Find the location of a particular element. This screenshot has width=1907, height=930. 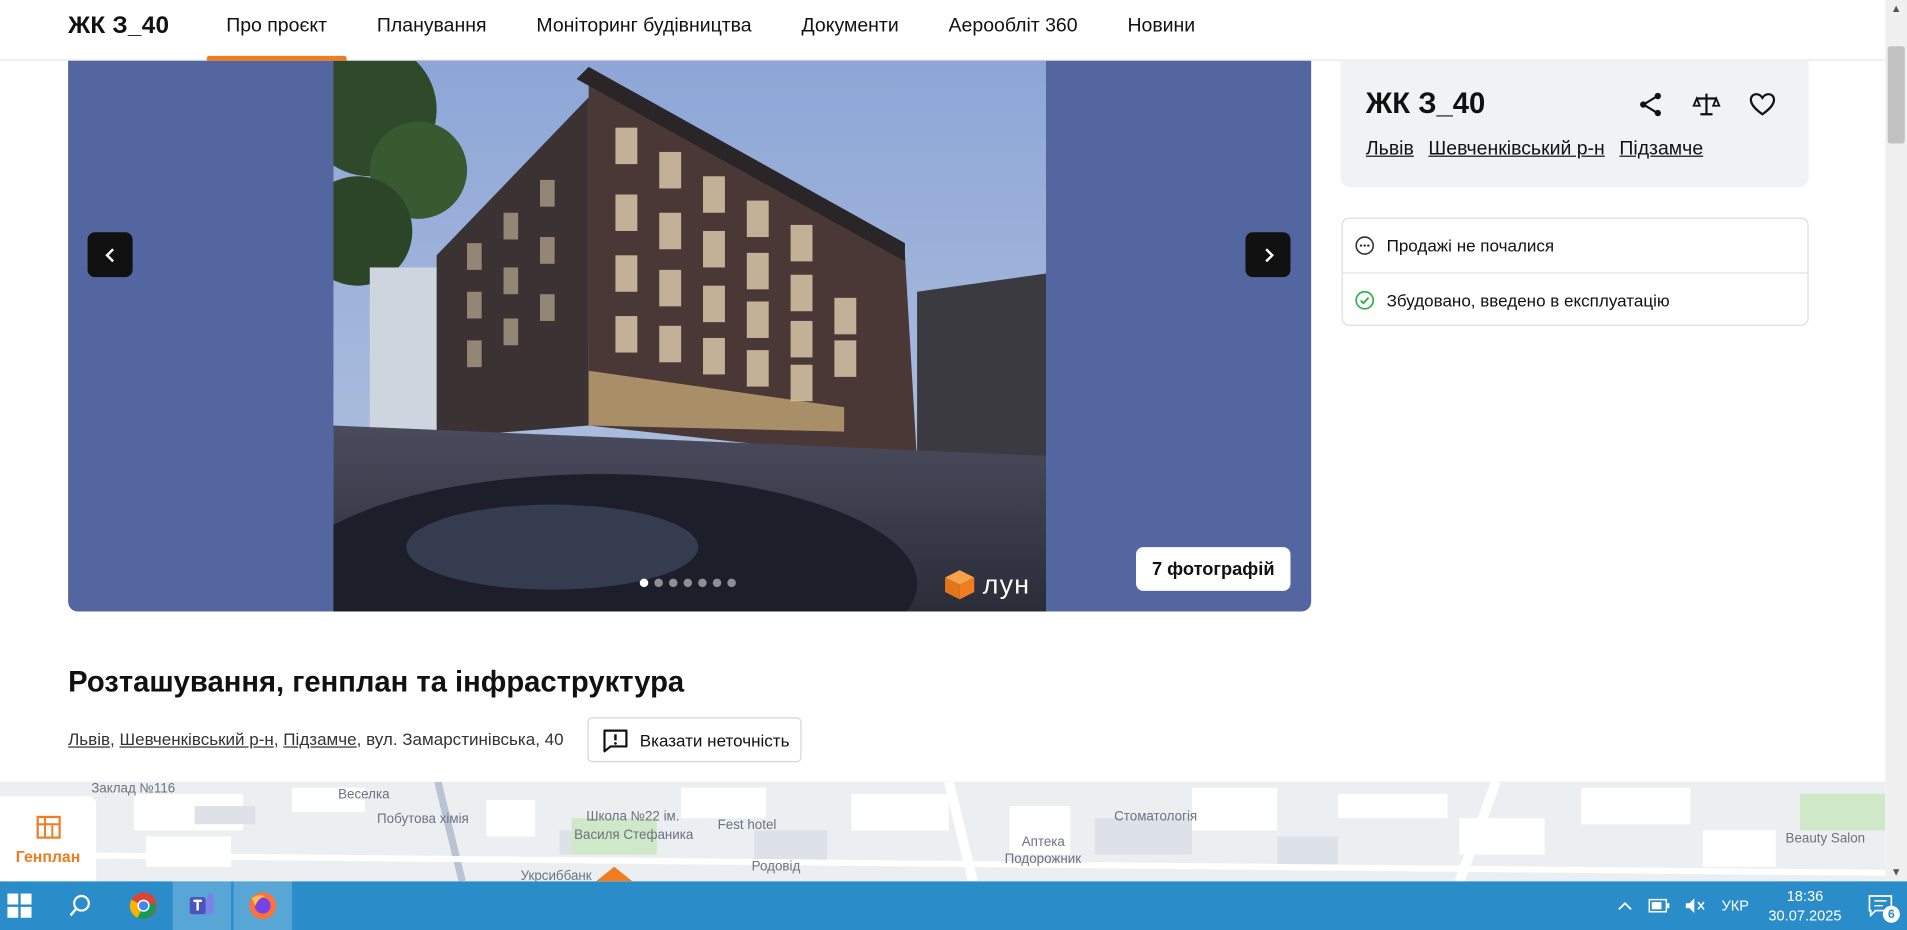

scroll-down-icon: ▼ is located at coordinates (1896, 872).